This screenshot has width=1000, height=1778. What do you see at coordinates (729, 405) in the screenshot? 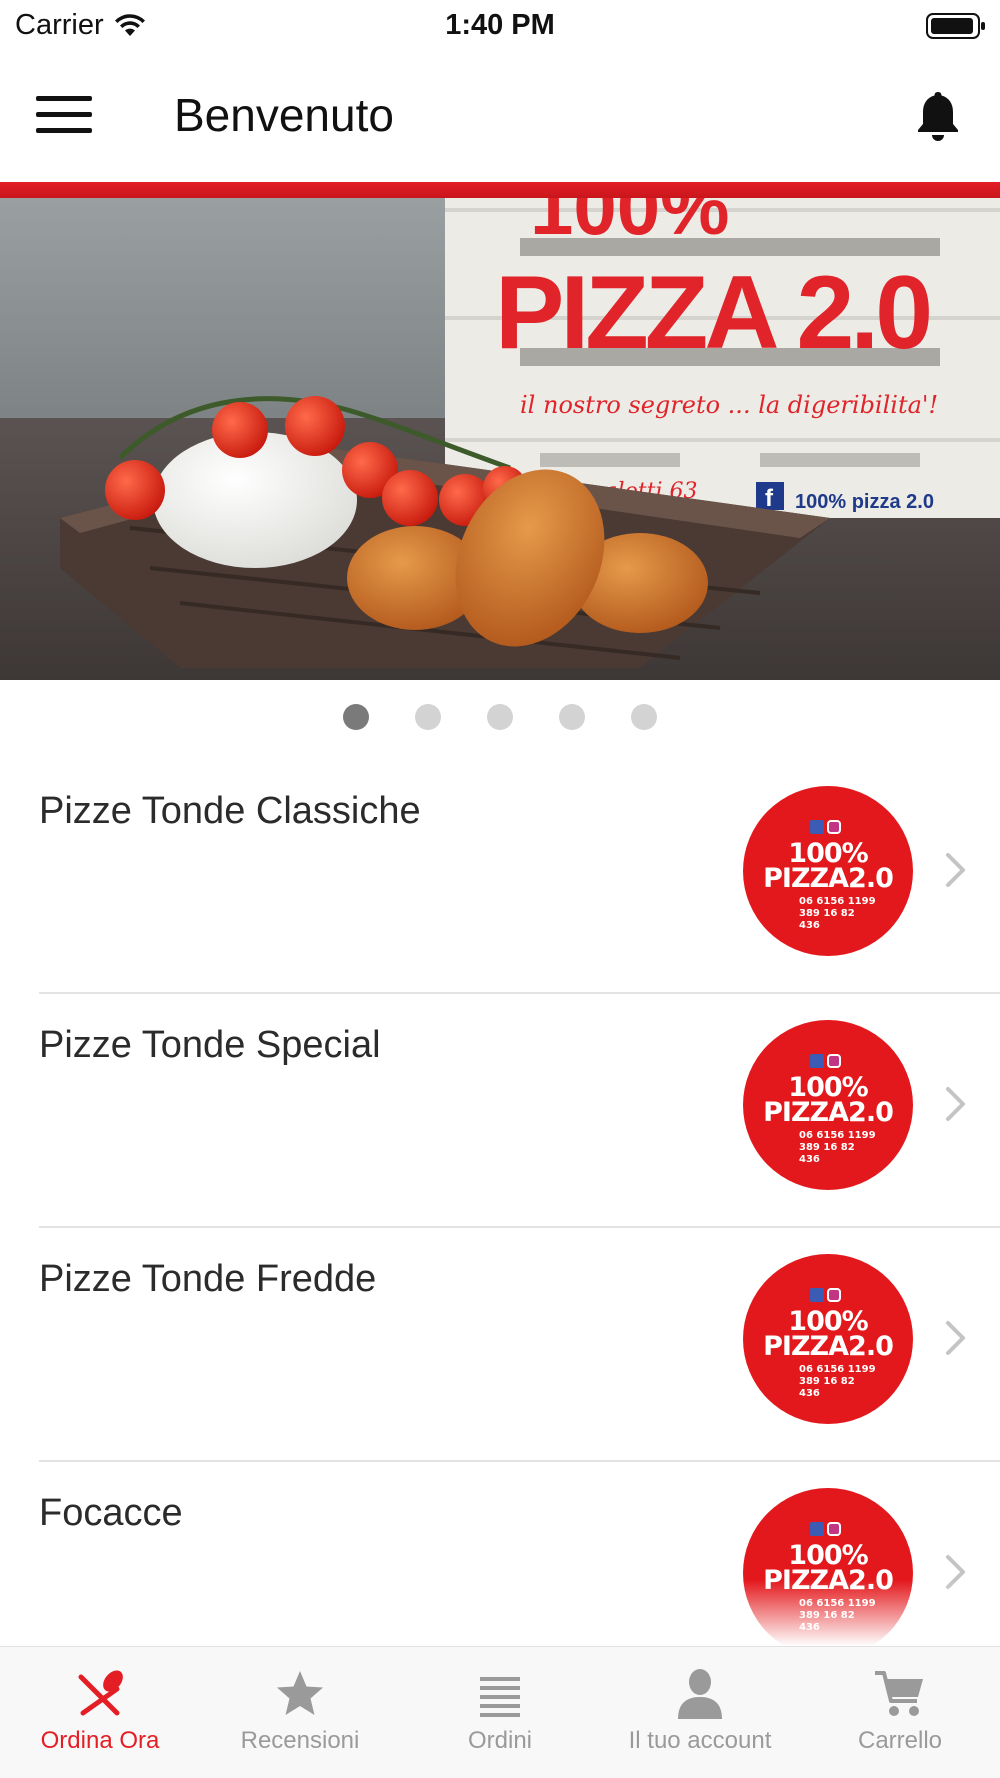
I see `banner-tagline: il nostro segreto ... la digeribilita'!` at bounding box center [729, 405].